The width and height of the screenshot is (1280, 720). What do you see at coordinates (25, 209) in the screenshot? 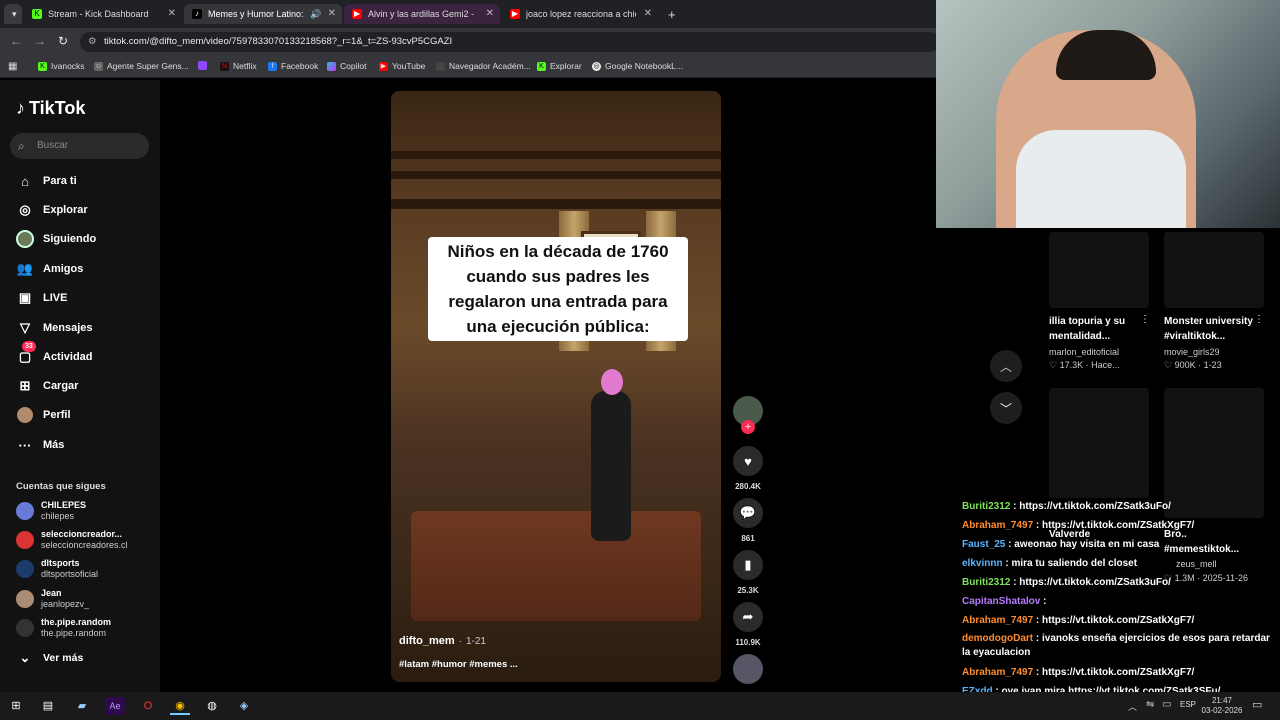
I see `compass-icon: ◎` at bounding box center [25, 209].